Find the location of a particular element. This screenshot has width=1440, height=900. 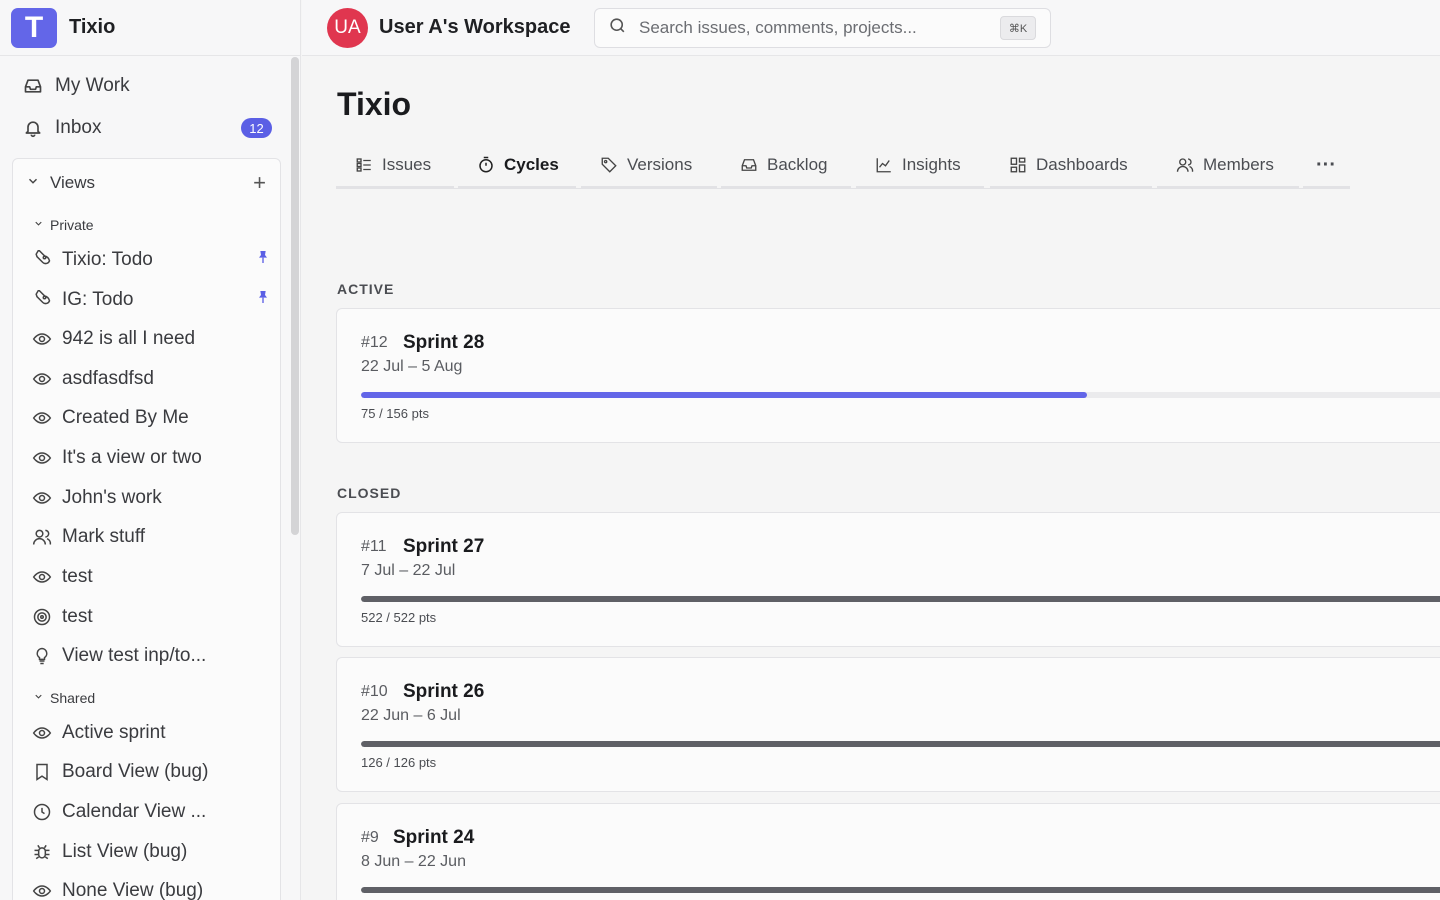

cycle-number: #10 is located at coordinates (374, 691).